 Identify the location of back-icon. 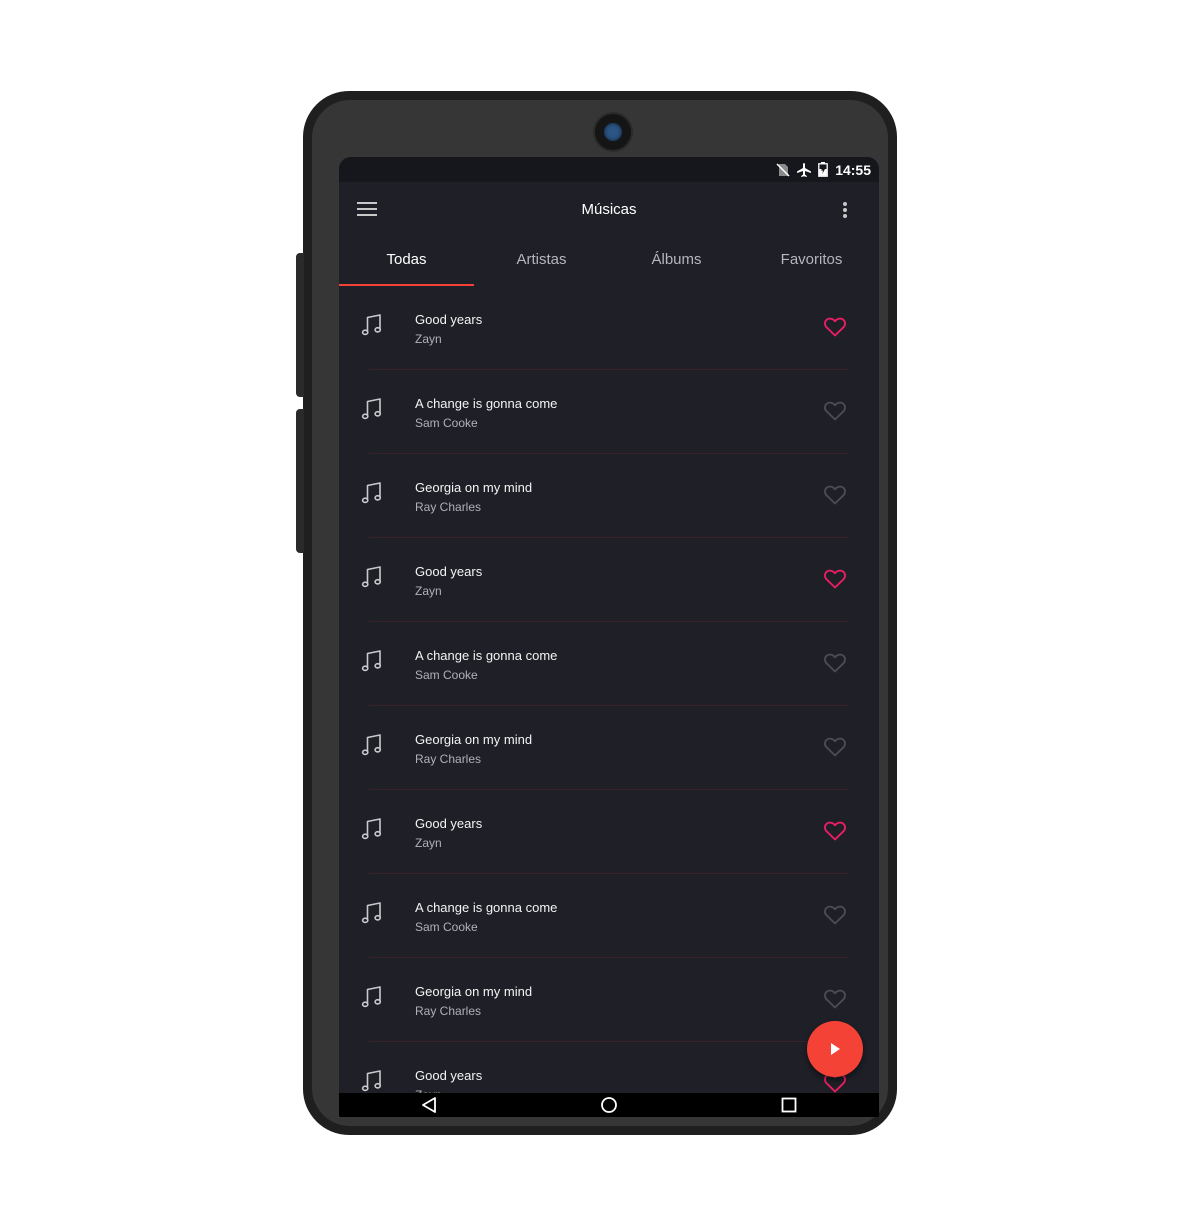
(429, 1105).